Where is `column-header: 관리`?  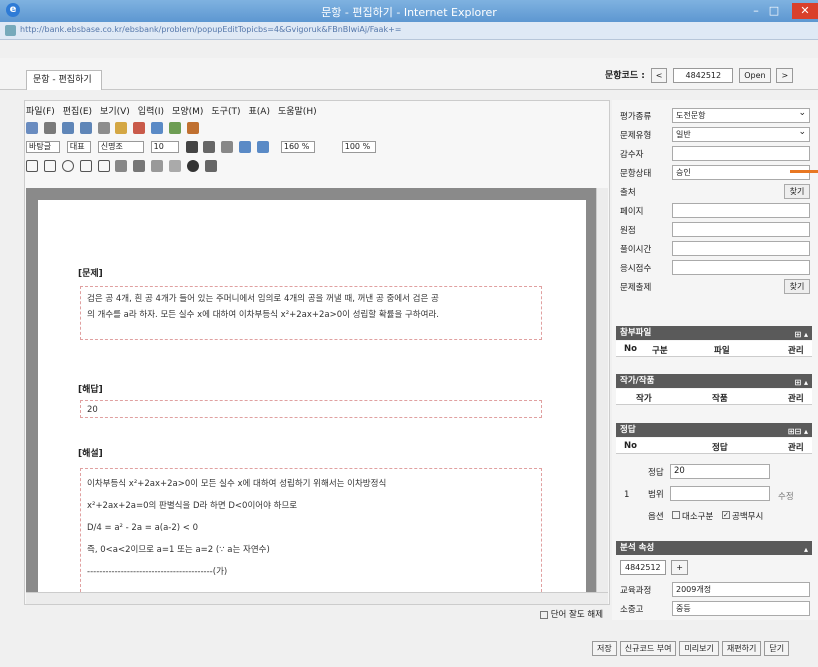
column-header: 관리 is located at coordinates (796, 448).